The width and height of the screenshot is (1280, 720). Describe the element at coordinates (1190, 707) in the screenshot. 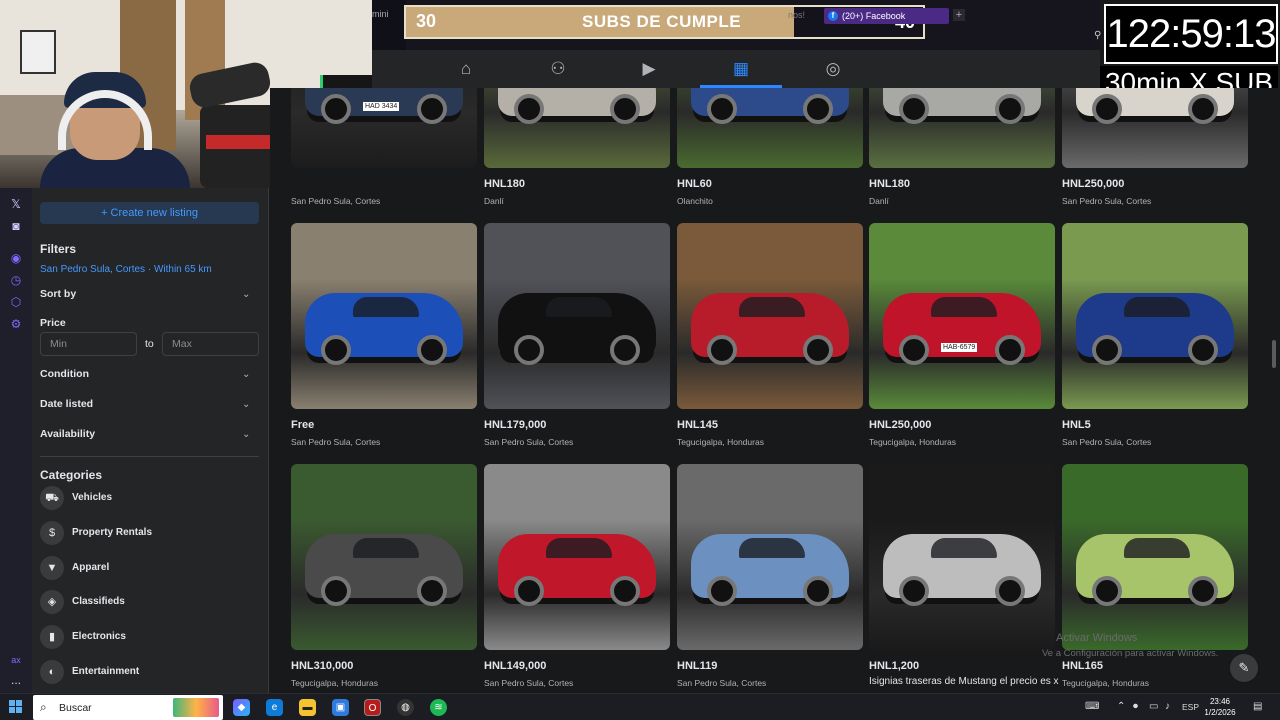

I see `language-indicator: ESP` at that location.